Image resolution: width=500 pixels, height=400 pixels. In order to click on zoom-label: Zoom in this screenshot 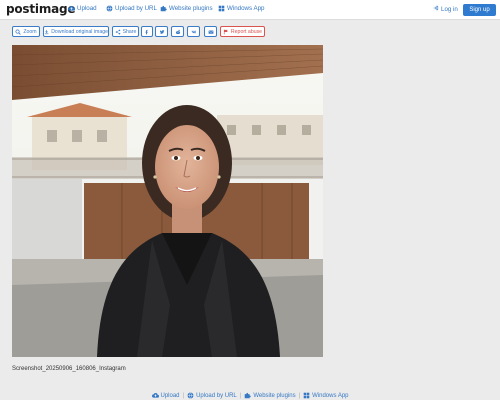, I will do `click(30, 31)`.